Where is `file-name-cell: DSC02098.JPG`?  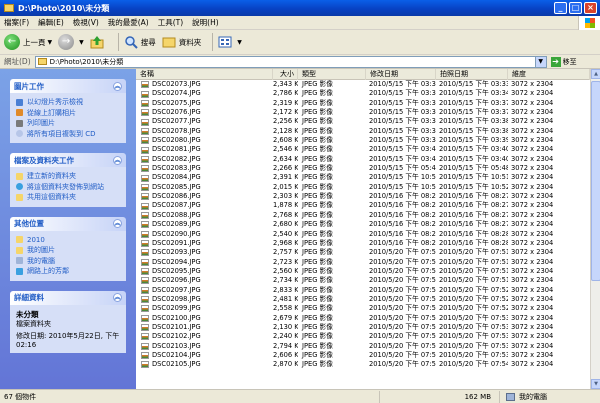 file-name-cell: DSC02098.JPG is located at coordinates (204, 299).